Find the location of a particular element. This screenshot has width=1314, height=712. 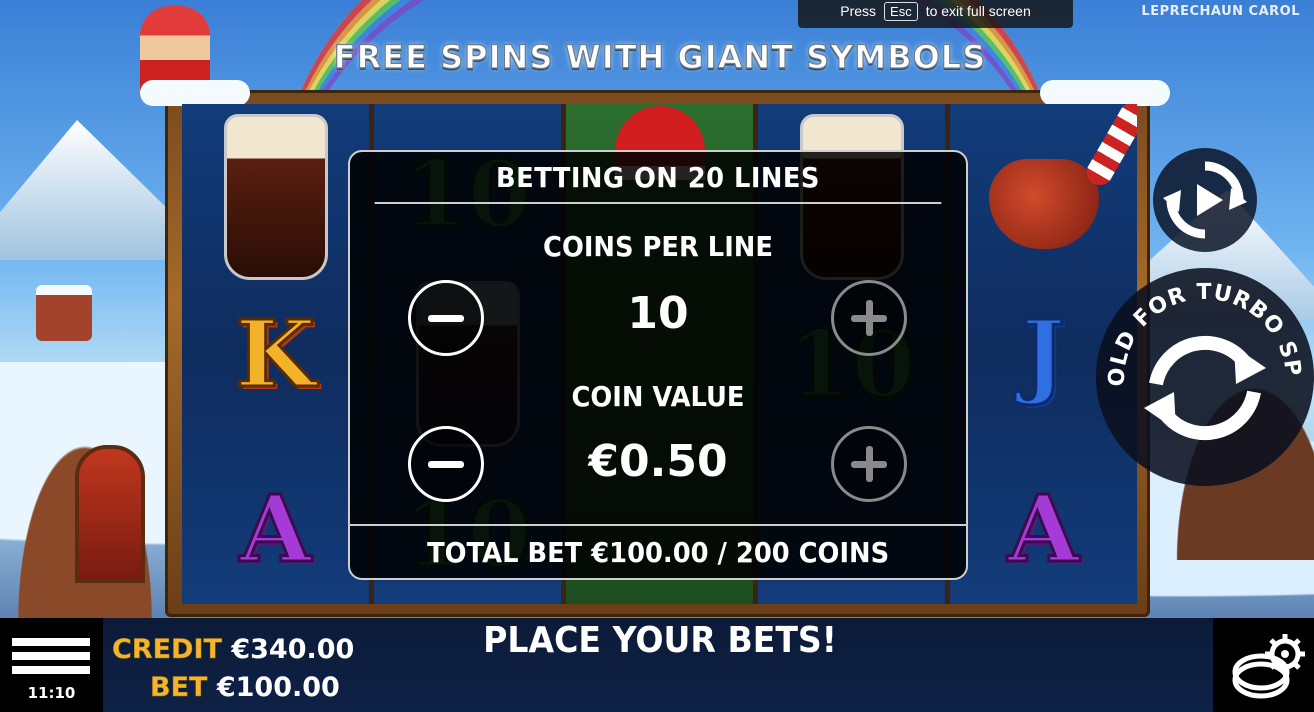

fullscreen-hint: Press Esc to exit full screen is located at coordinates (935, 14).